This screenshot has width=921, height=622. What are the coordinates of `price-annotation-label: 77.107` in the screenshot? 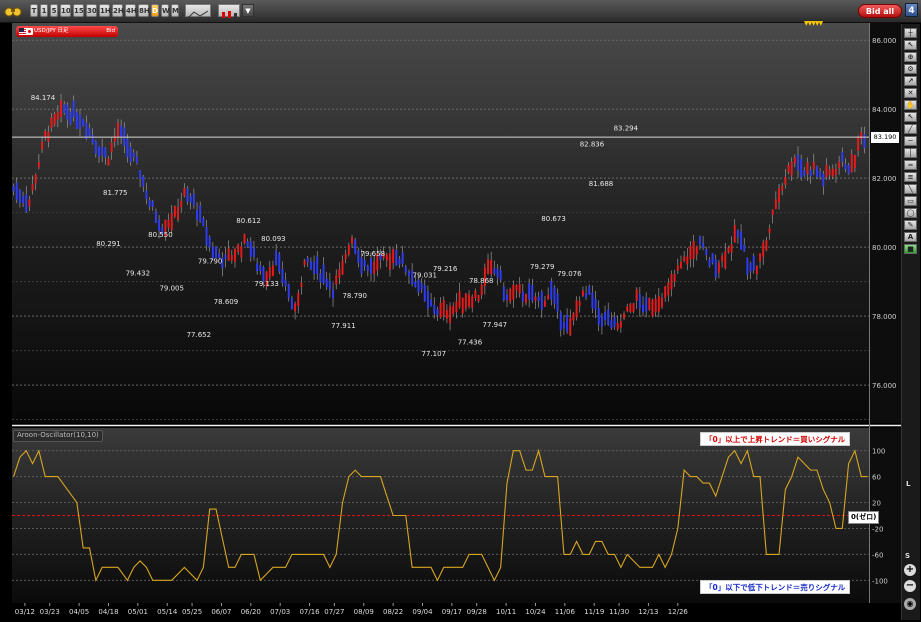 It's located at (434, 354).